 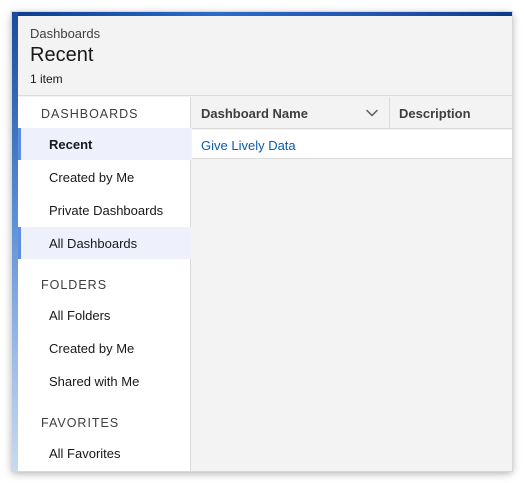 I want to click on column-header-dashboard-name: Dashboard Name, so click(x=291, y=113).